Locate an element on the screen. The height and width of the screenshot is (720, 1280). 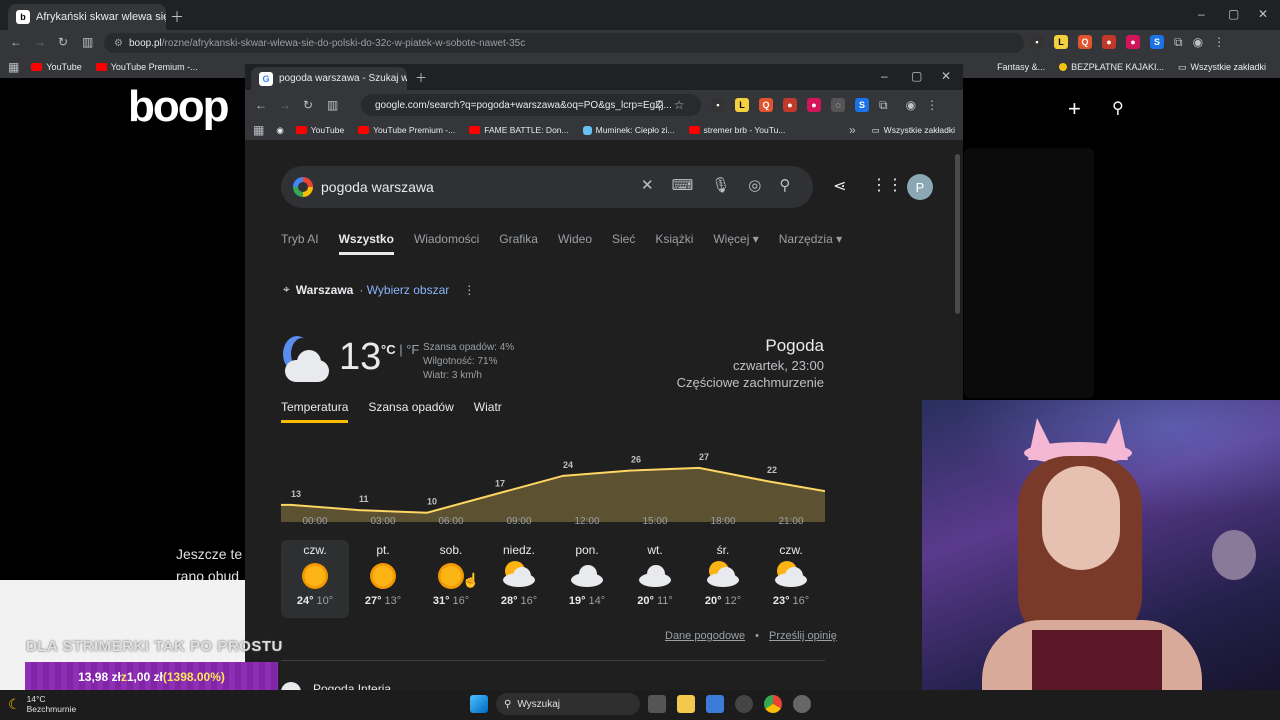
search-query: pogoda warszawa is located at coordinates (377, 187).